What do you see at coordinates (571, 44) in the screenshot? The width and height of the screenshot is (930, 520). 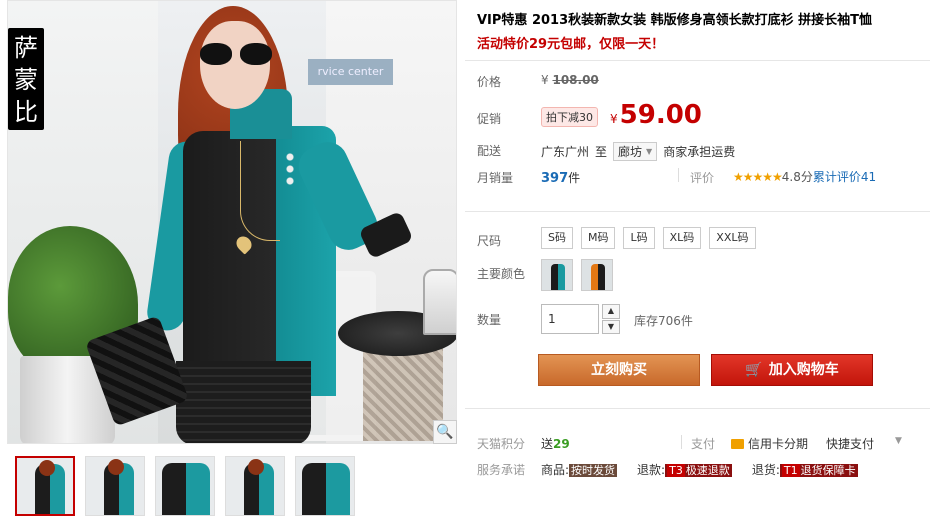 I see `promo-text: 活动特价29元包邮，仅限一天！` at bounding box center [571, 44].